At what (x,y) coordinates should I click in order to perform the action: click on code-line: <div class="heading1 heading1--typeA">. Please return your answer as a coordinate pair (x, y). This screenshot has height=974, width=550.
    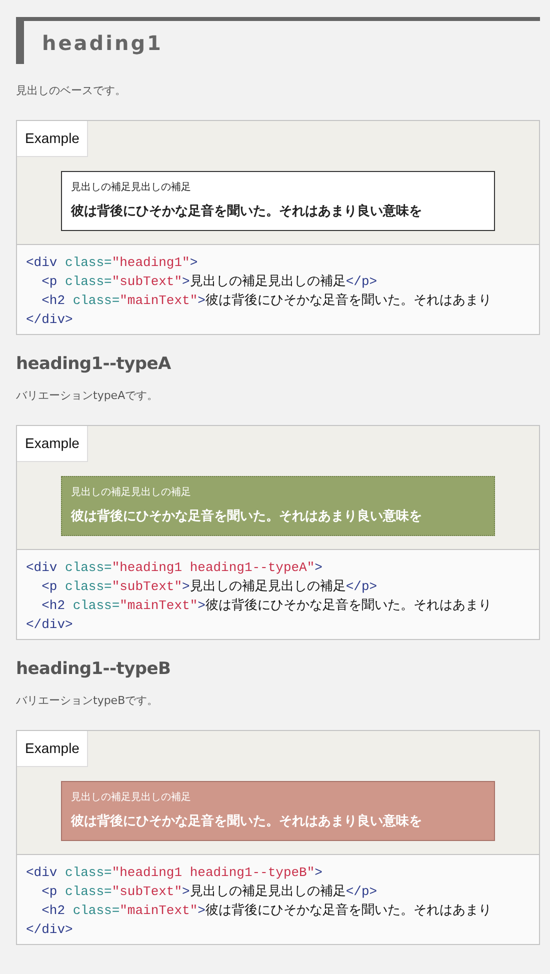
    Looking at the image, I should click on (175, 568).